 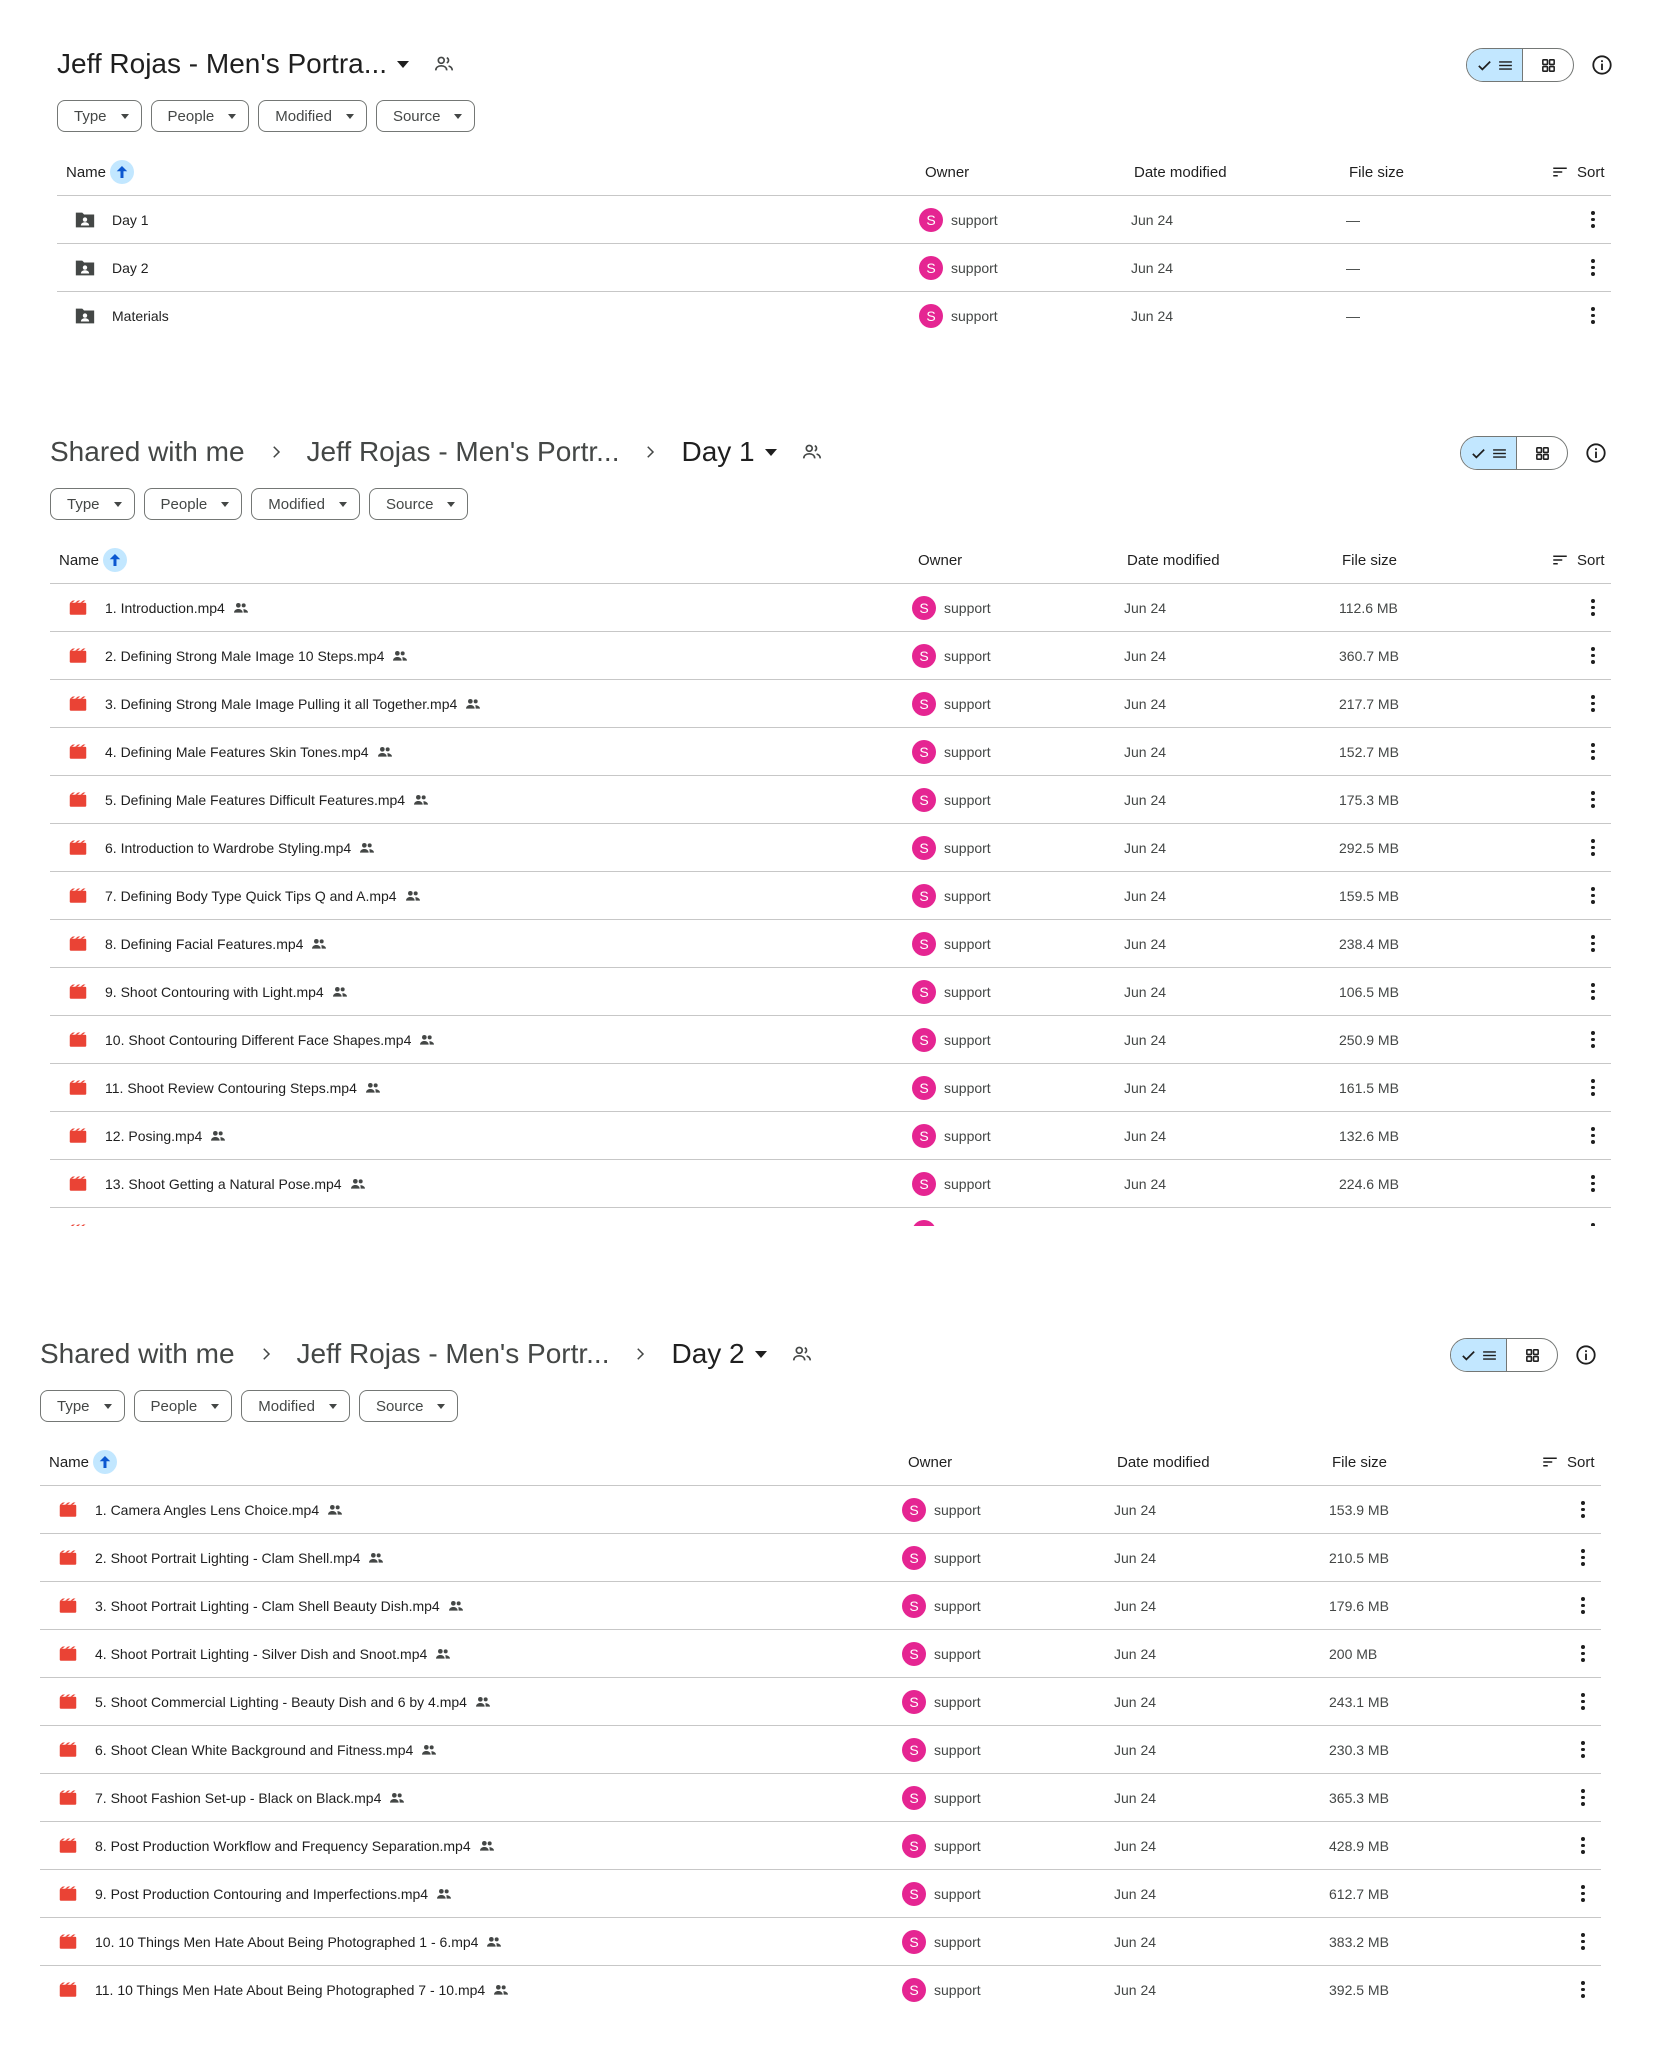 I want to click on current-folder-title: Day 1, so click(x=717, y=452).